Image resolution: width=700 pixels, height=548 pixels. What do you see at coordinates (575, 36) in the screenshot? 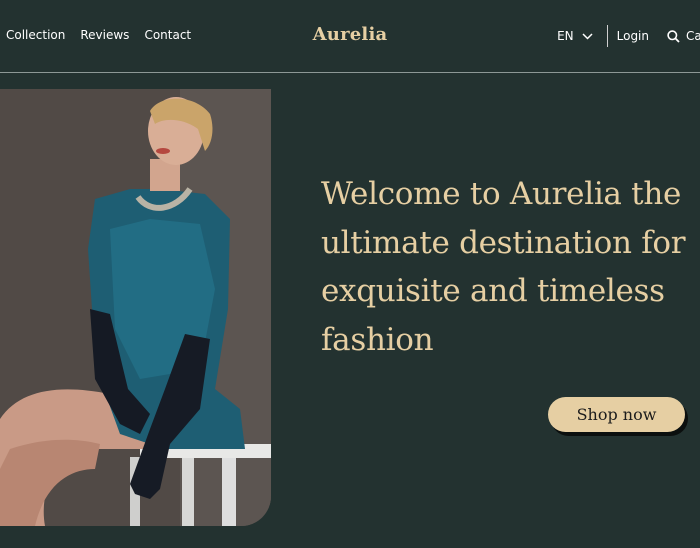
I see `language-selector: EN` at bounding box center [575, 36].